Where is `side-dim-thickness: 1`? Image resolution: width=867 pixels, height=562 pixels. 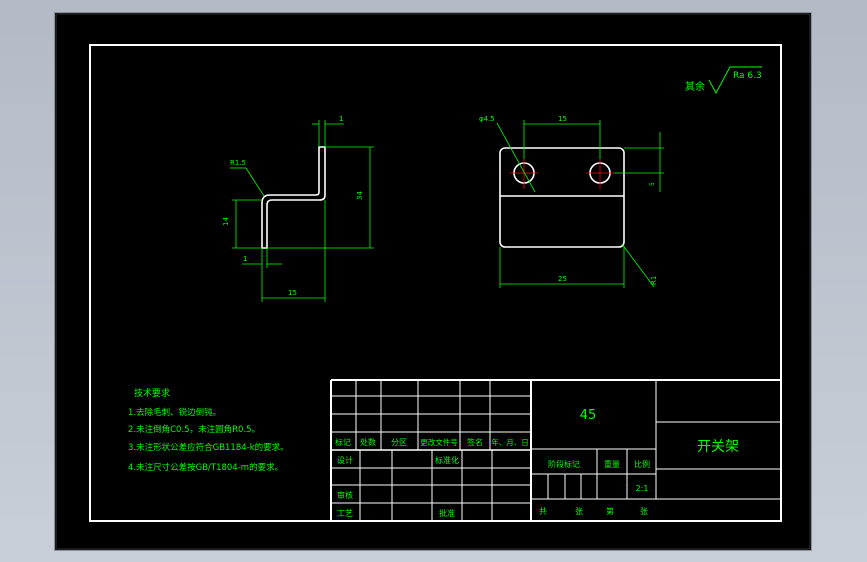 side-dim-thickness: 1 is located at coordinates (341, 119).